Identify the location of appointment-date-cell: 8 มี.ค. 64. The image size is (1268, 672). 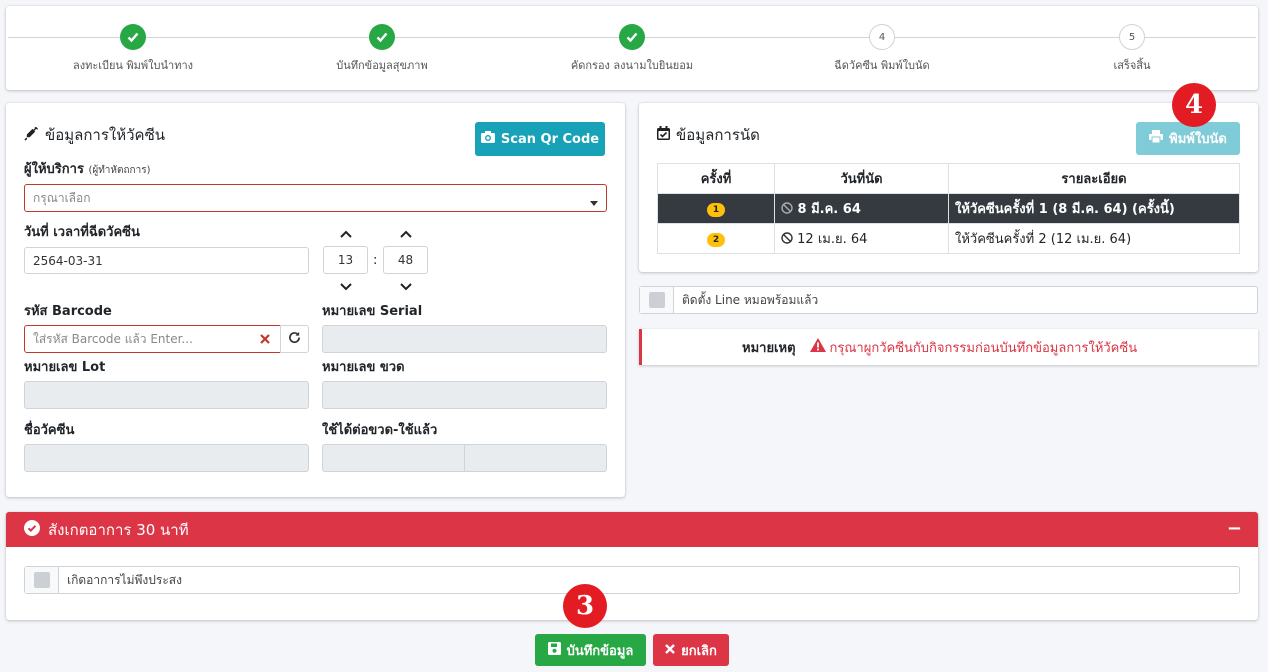
(861, 208).